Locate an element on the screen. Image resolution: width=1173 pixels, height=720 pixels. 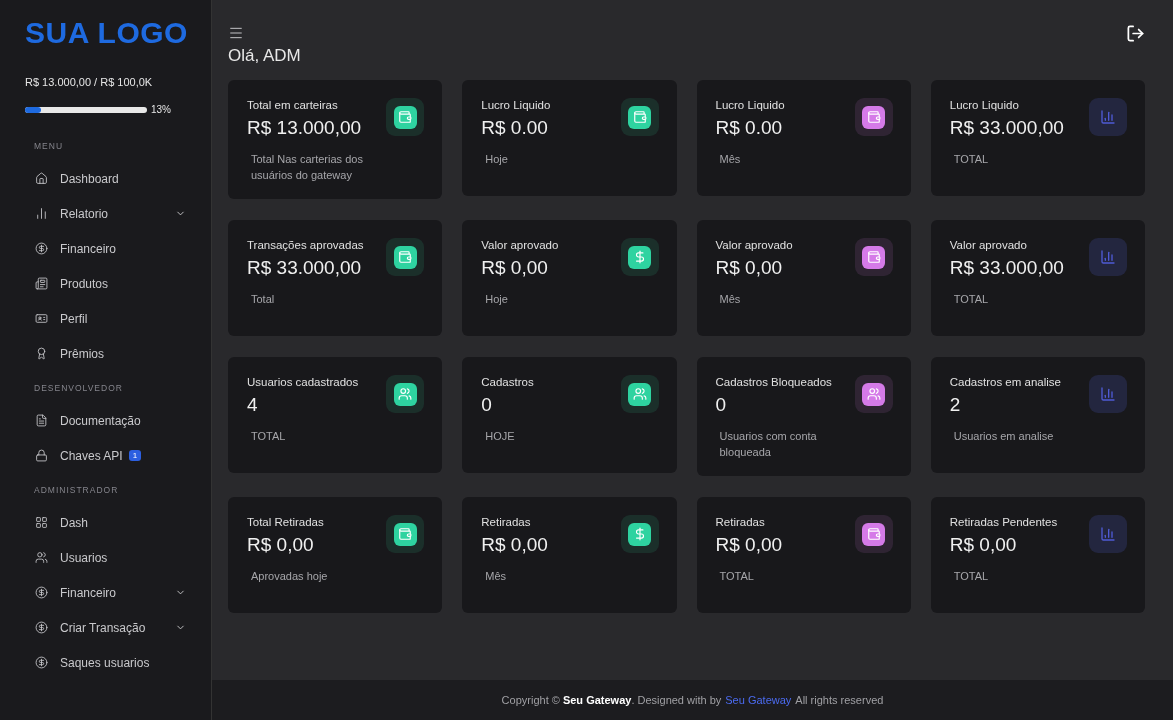
card-title: Cadastros is located at coordinates (507, 382).